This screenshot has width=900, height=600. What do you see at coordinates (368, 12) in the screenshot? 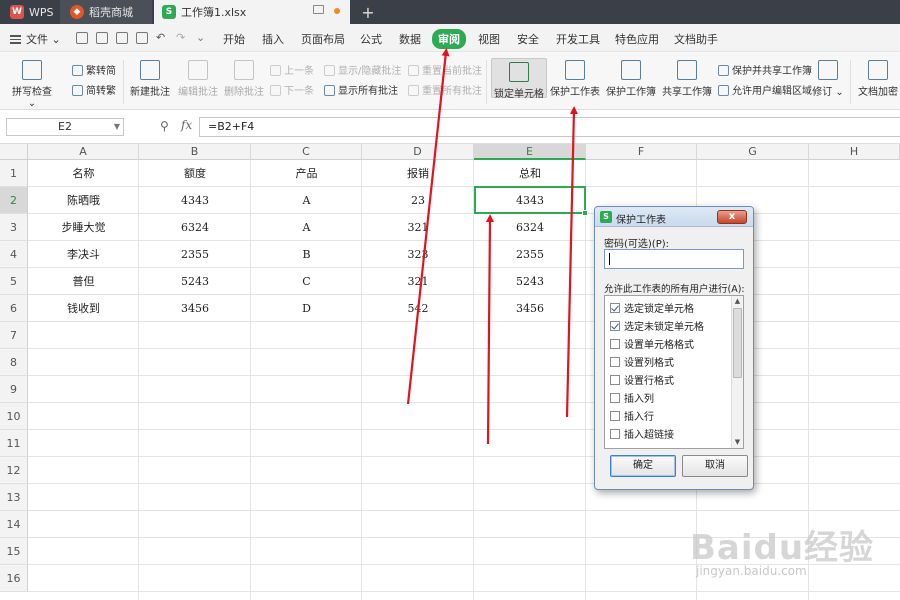
I see `new-tab-button: +` at bounding box center [368, 12].